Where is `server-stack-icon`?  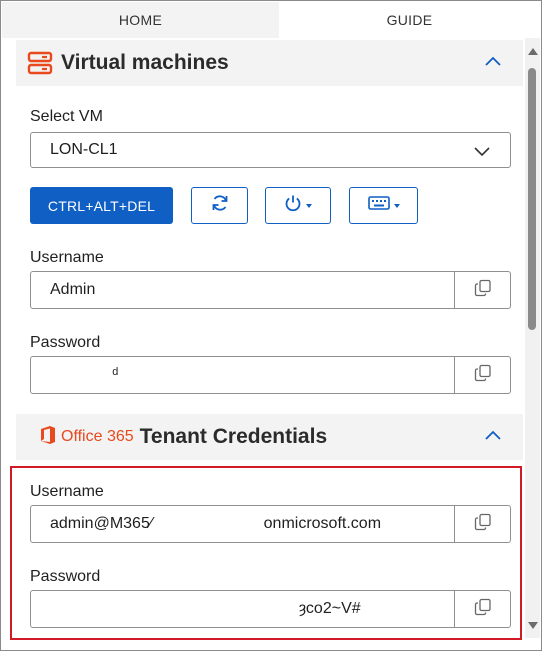
server-stack-icon is located at coordinates (40, 63).